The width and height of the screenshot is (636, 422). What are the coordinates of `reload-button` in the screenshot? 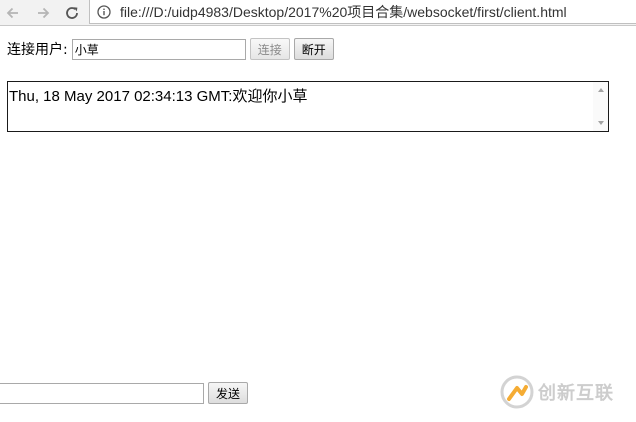 It's located at (72, 13).